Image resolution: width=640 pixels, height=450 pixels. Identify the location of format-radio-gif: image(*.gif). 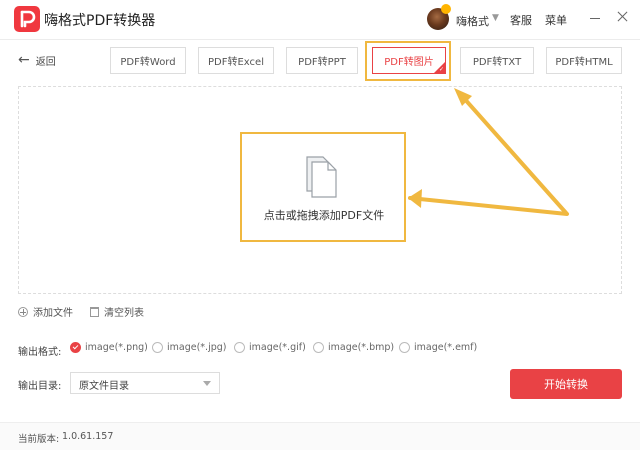
(270, 347).